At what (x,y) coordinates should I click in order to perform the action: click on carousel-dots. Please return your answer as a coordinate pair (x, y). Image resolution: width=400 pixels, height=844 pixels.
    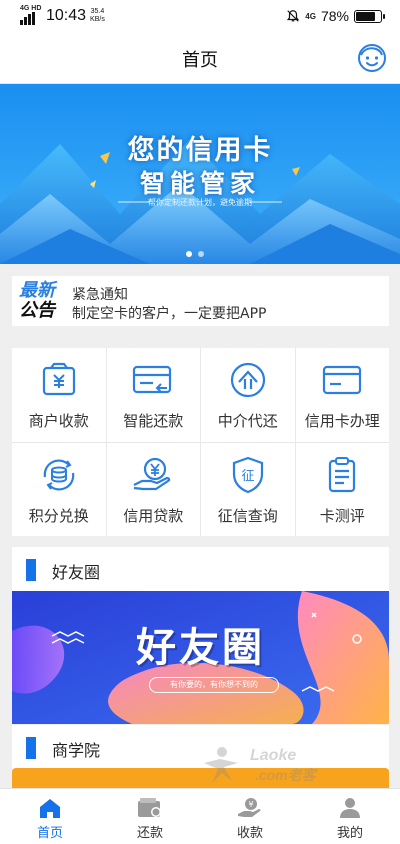
    Looking at the image, I should click on (195, 254).